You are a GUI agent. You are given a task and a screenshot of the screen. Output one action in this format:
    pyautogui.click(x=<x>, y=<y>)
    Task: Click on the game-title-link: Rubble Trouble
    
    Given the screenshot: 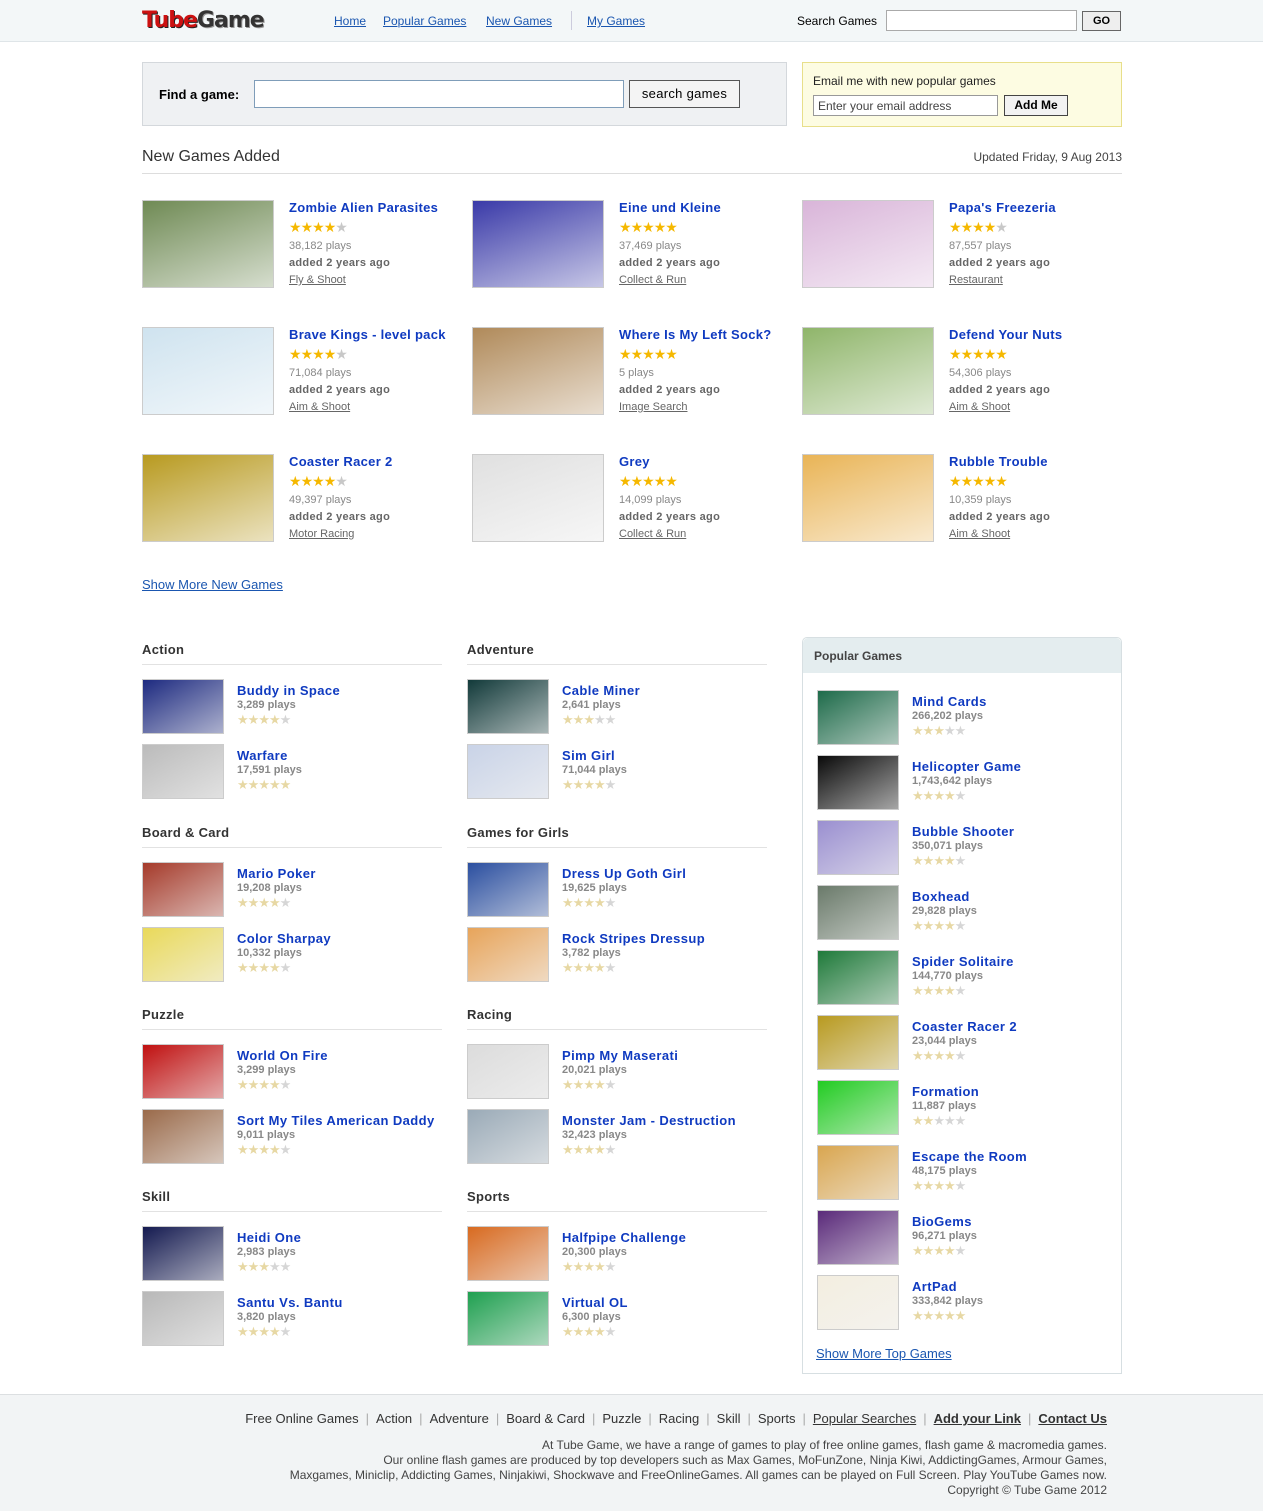 What is the action you would take?
    pyautogui.click(x=998, y=461)
    